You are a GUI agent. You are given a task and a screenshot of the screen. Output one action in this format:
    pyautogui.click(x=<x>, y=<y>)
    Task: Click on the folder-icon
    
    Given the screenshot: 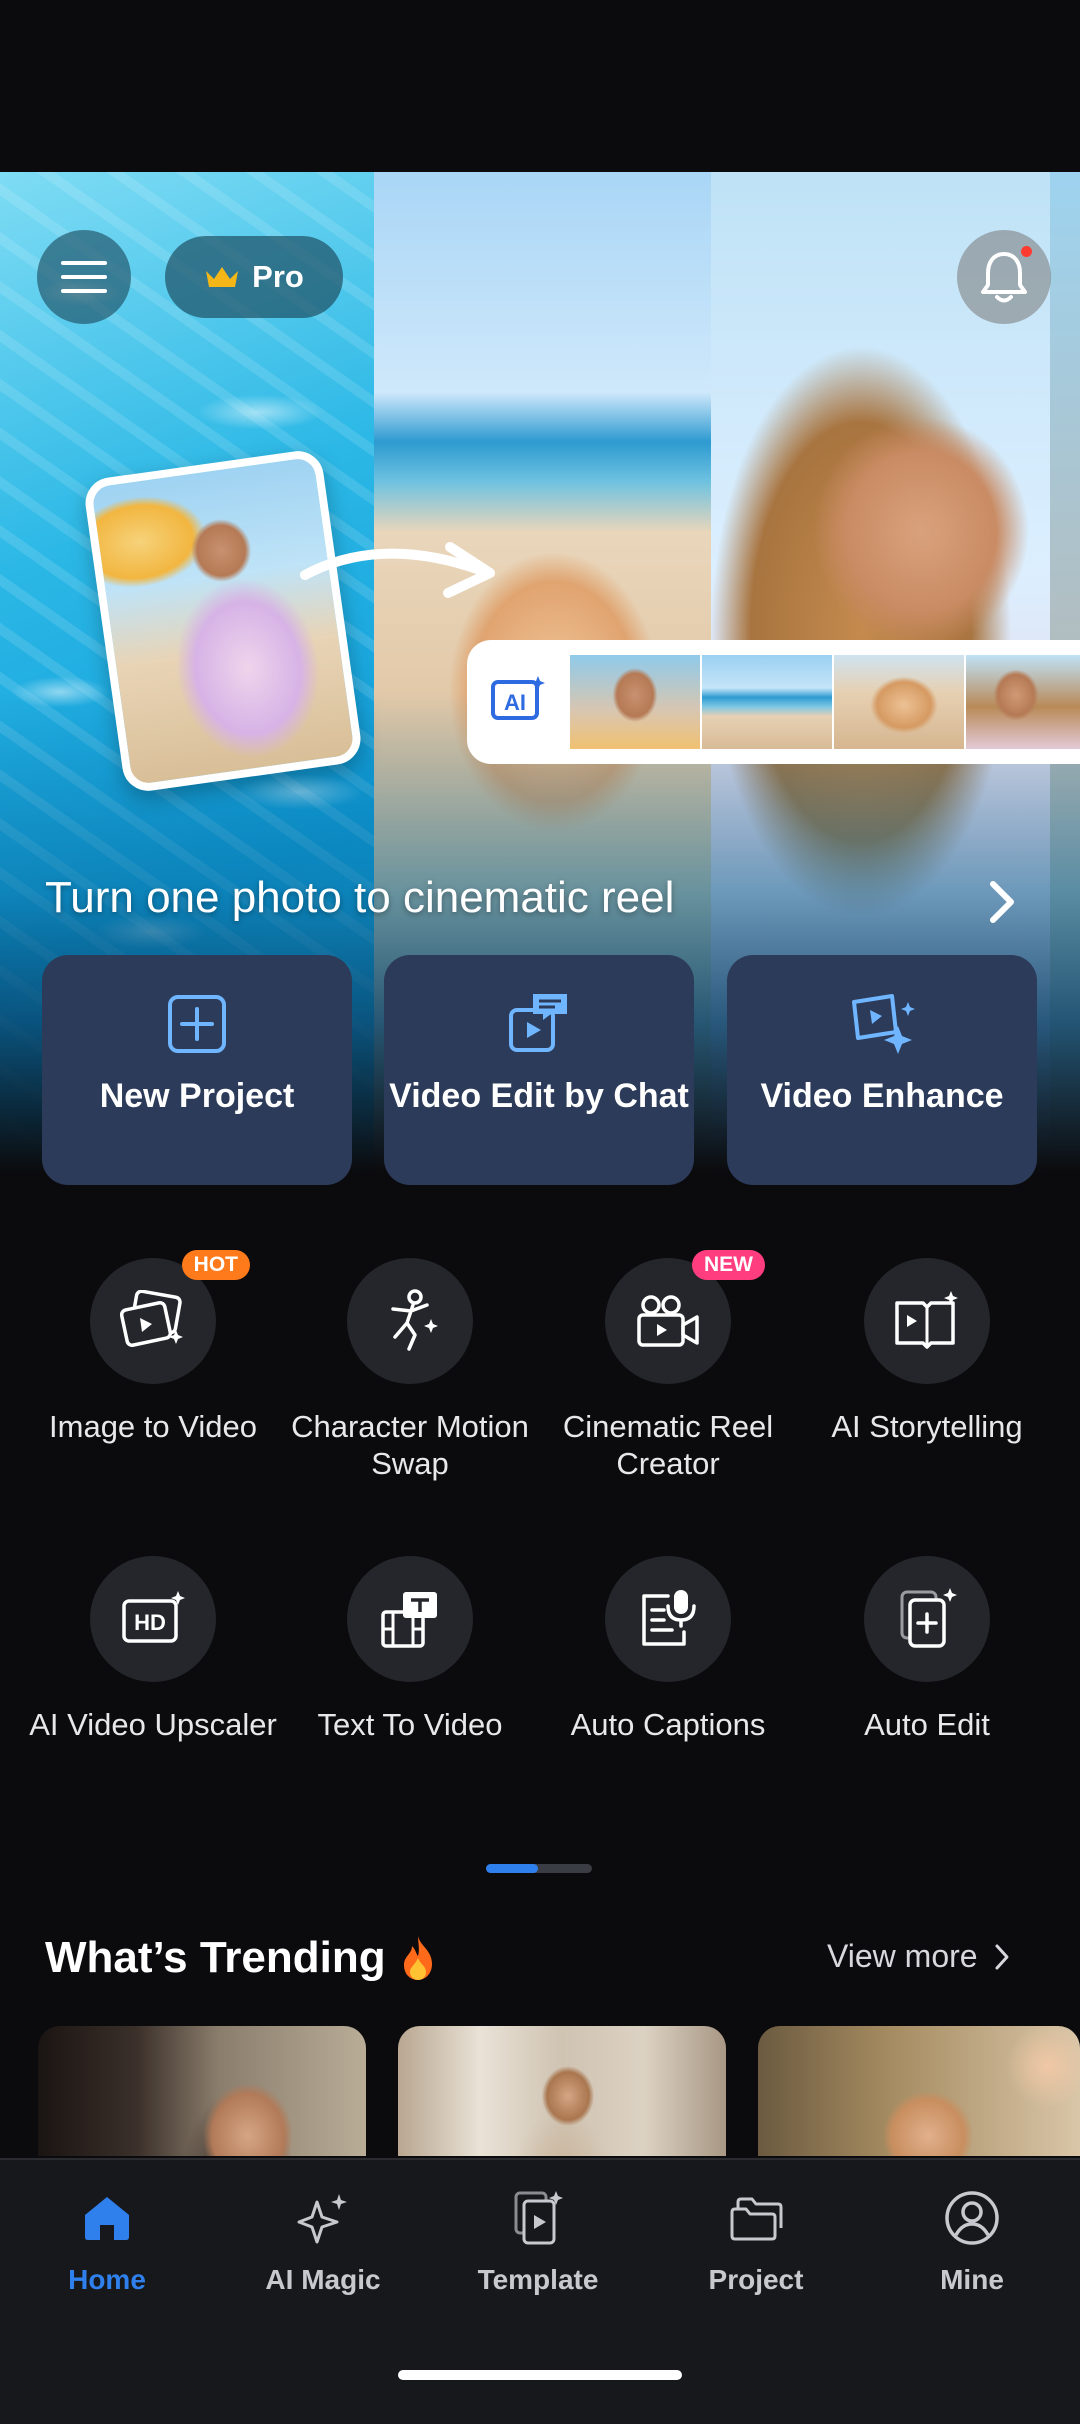 What is the action you would take?
    pyautogui.click(x=756, y=2218)
    